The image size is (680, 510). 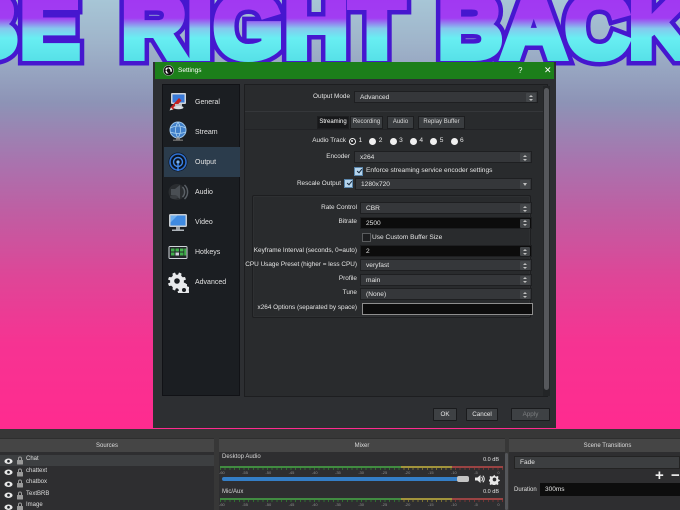 What do you see at coordinates (41, 37) in the screenshot?
I see `svg-text: BE` at bounding box center [41, 37].